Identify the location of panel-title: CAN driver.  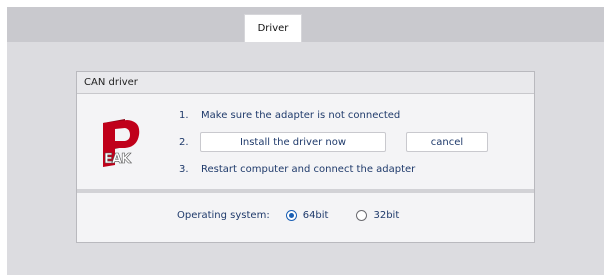
(305, 83).